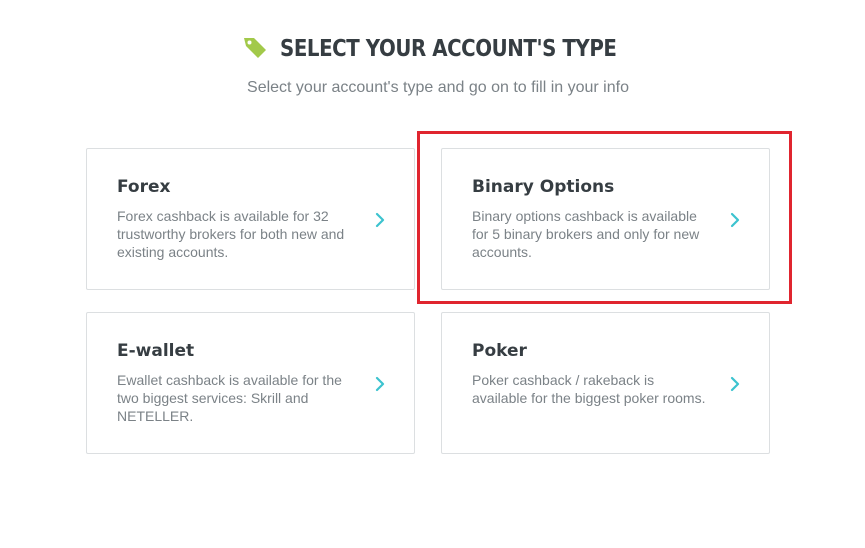  Describe the element at coordinates (156, 351) in the screenshot. I see `card-title: E-wallet` at that location.